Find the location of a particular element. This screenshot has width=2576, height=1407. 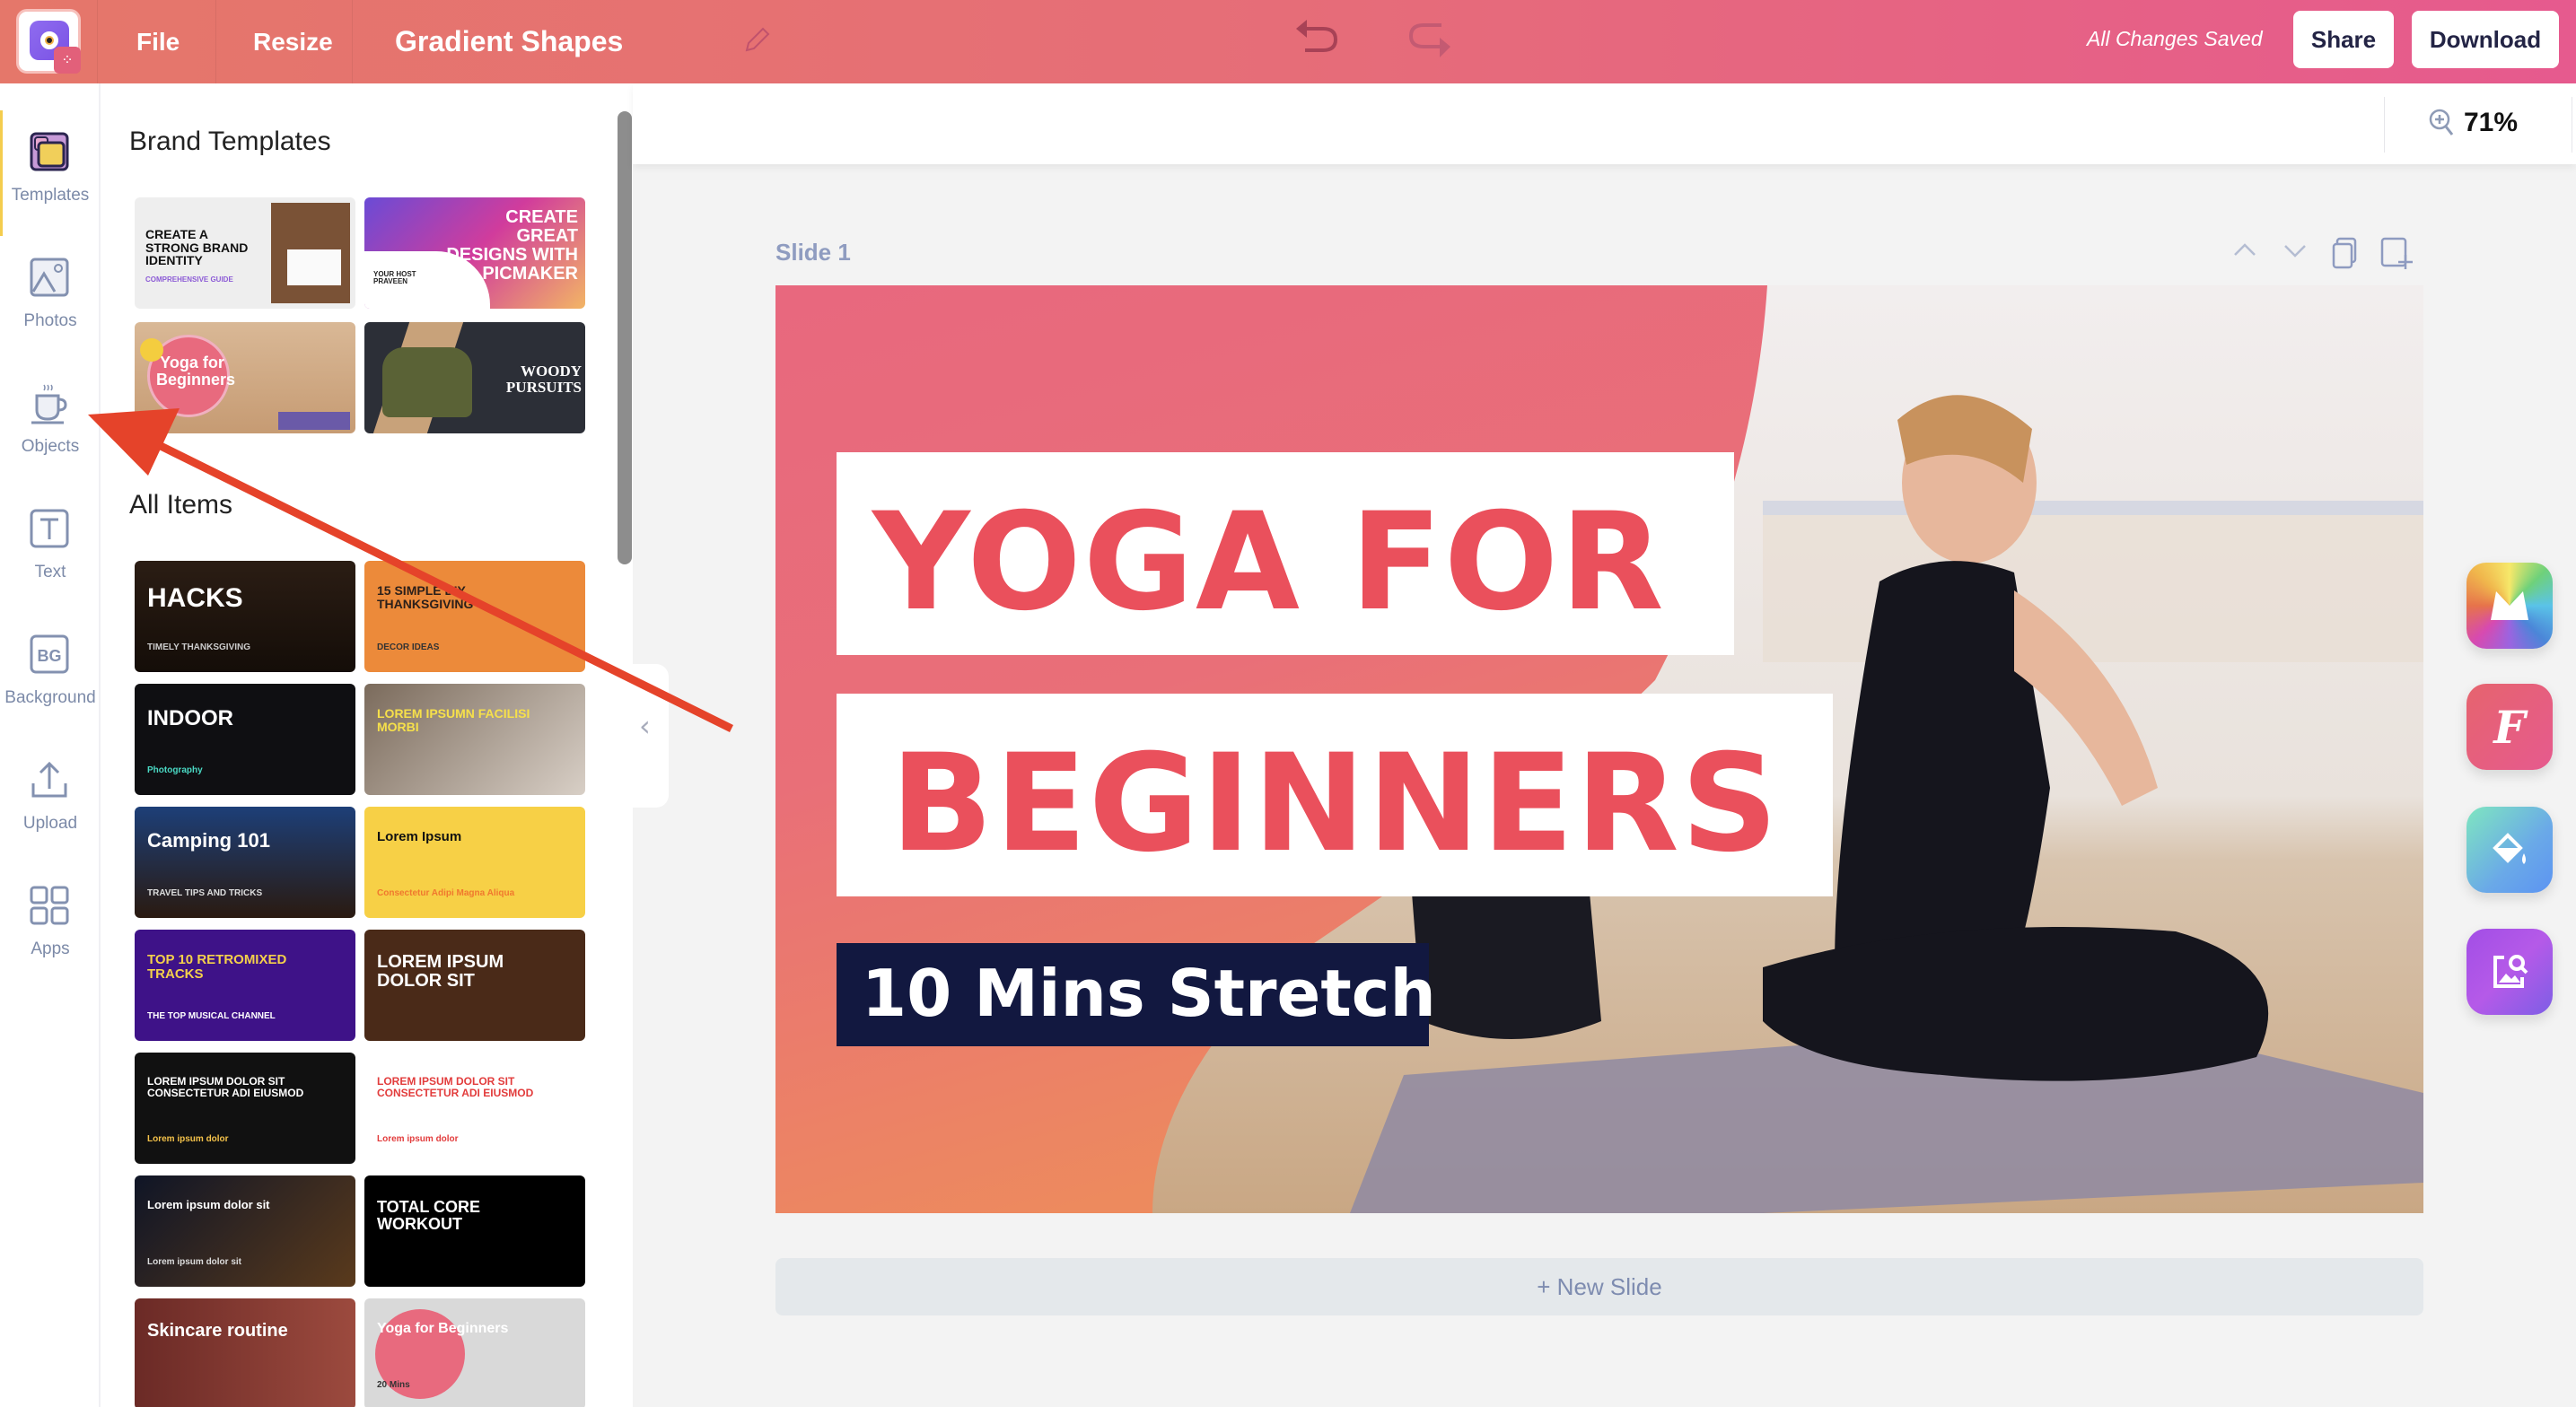

template-thumb: LOREM IPSUM DOLOR SIT is located at coordinates (474, 986).